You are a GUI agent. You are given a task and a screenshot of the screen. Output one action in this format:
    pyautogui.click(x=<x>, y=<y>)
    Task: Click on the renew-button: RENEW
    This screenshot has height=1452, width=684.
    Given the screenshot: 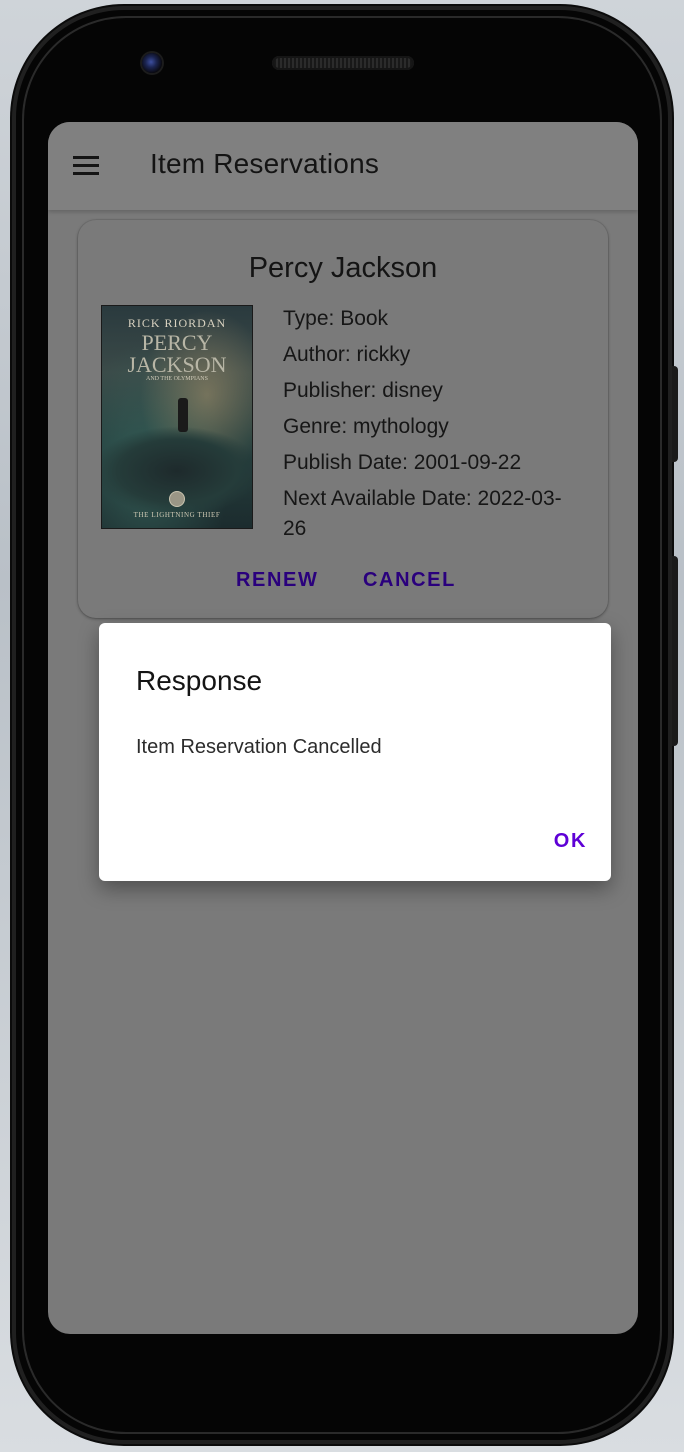 What is the action you would take?
    pyautogui.click(x=277, y=580)
    